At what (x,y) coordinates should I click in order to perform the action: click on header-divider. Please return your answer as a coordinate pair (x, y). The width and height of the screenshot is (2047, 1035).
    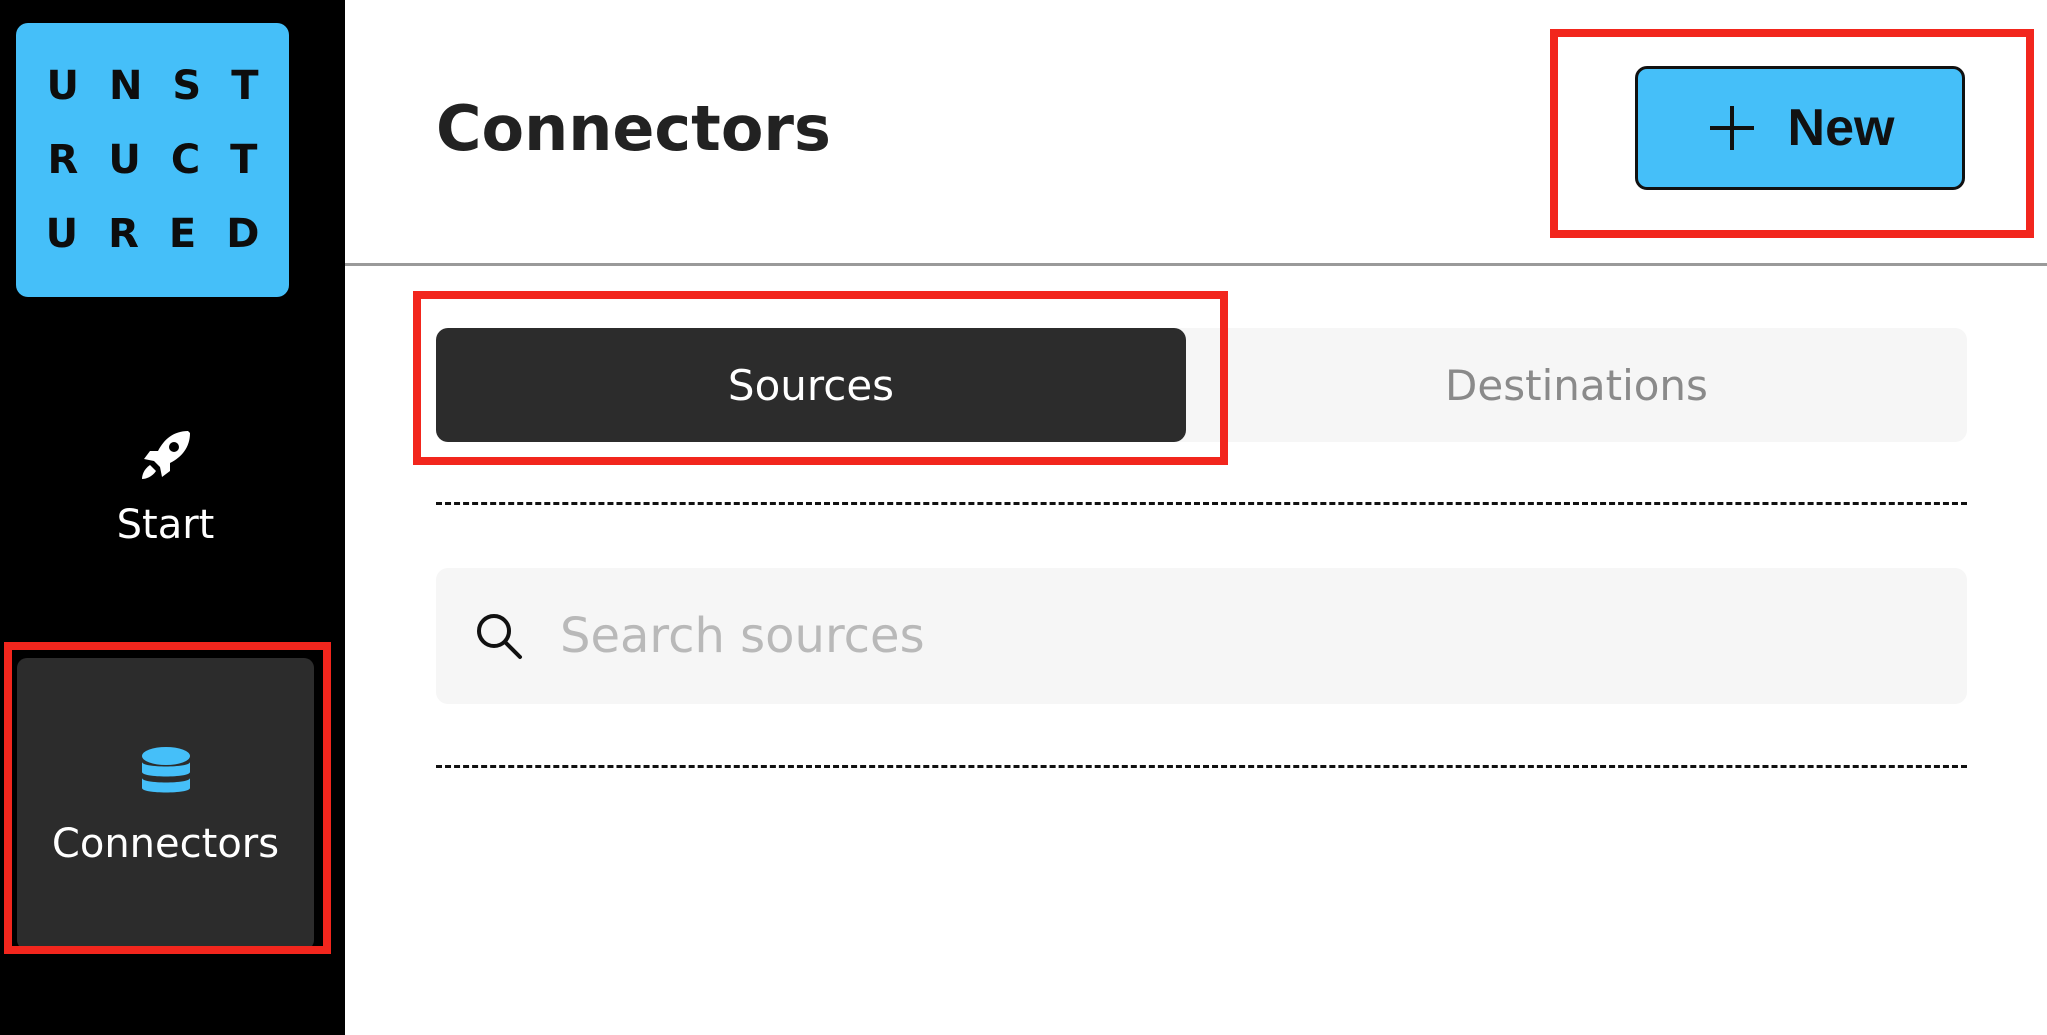
    Looking at the image, I should click on (1196, 264).